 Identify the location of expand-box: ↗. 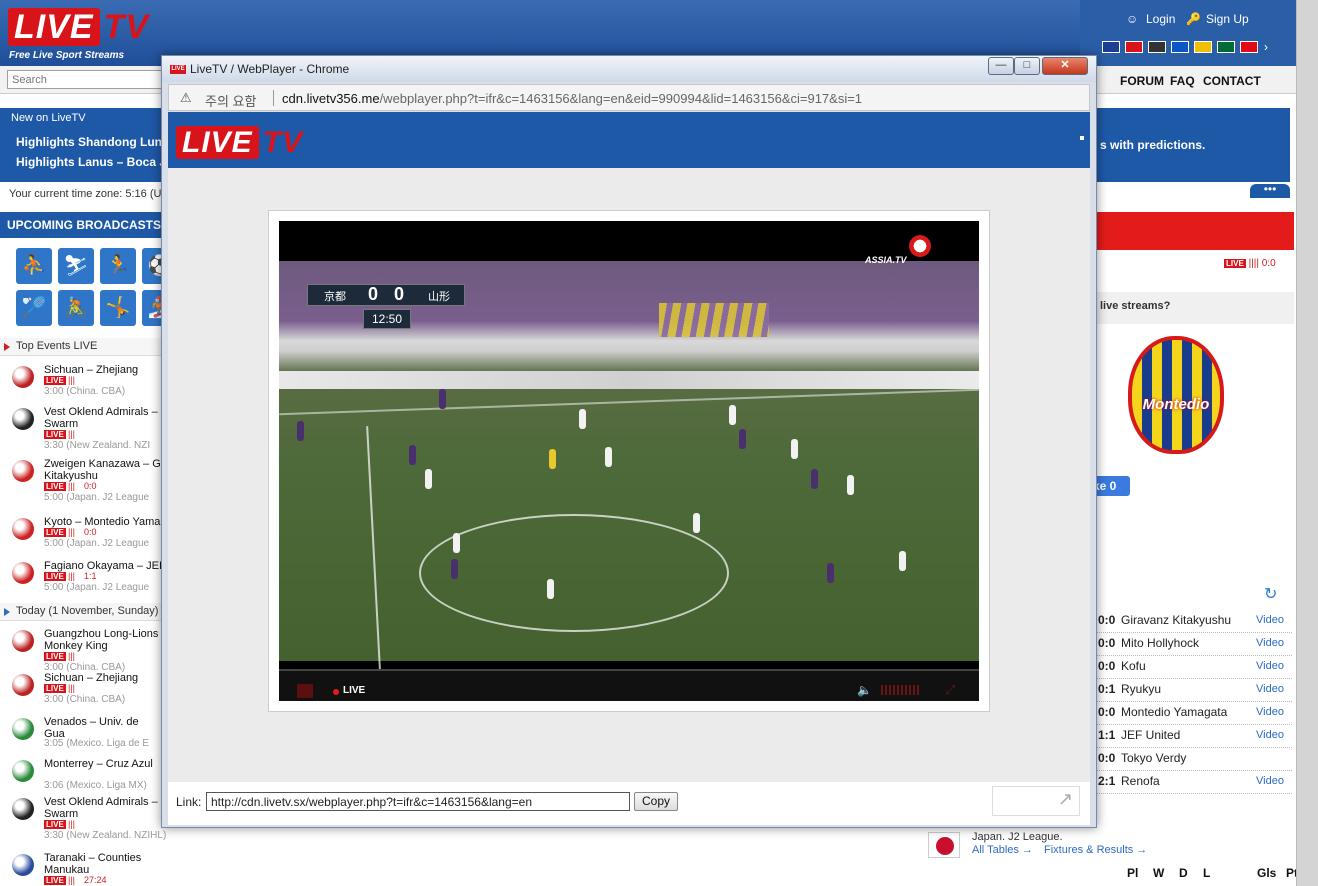
(1036, 801).